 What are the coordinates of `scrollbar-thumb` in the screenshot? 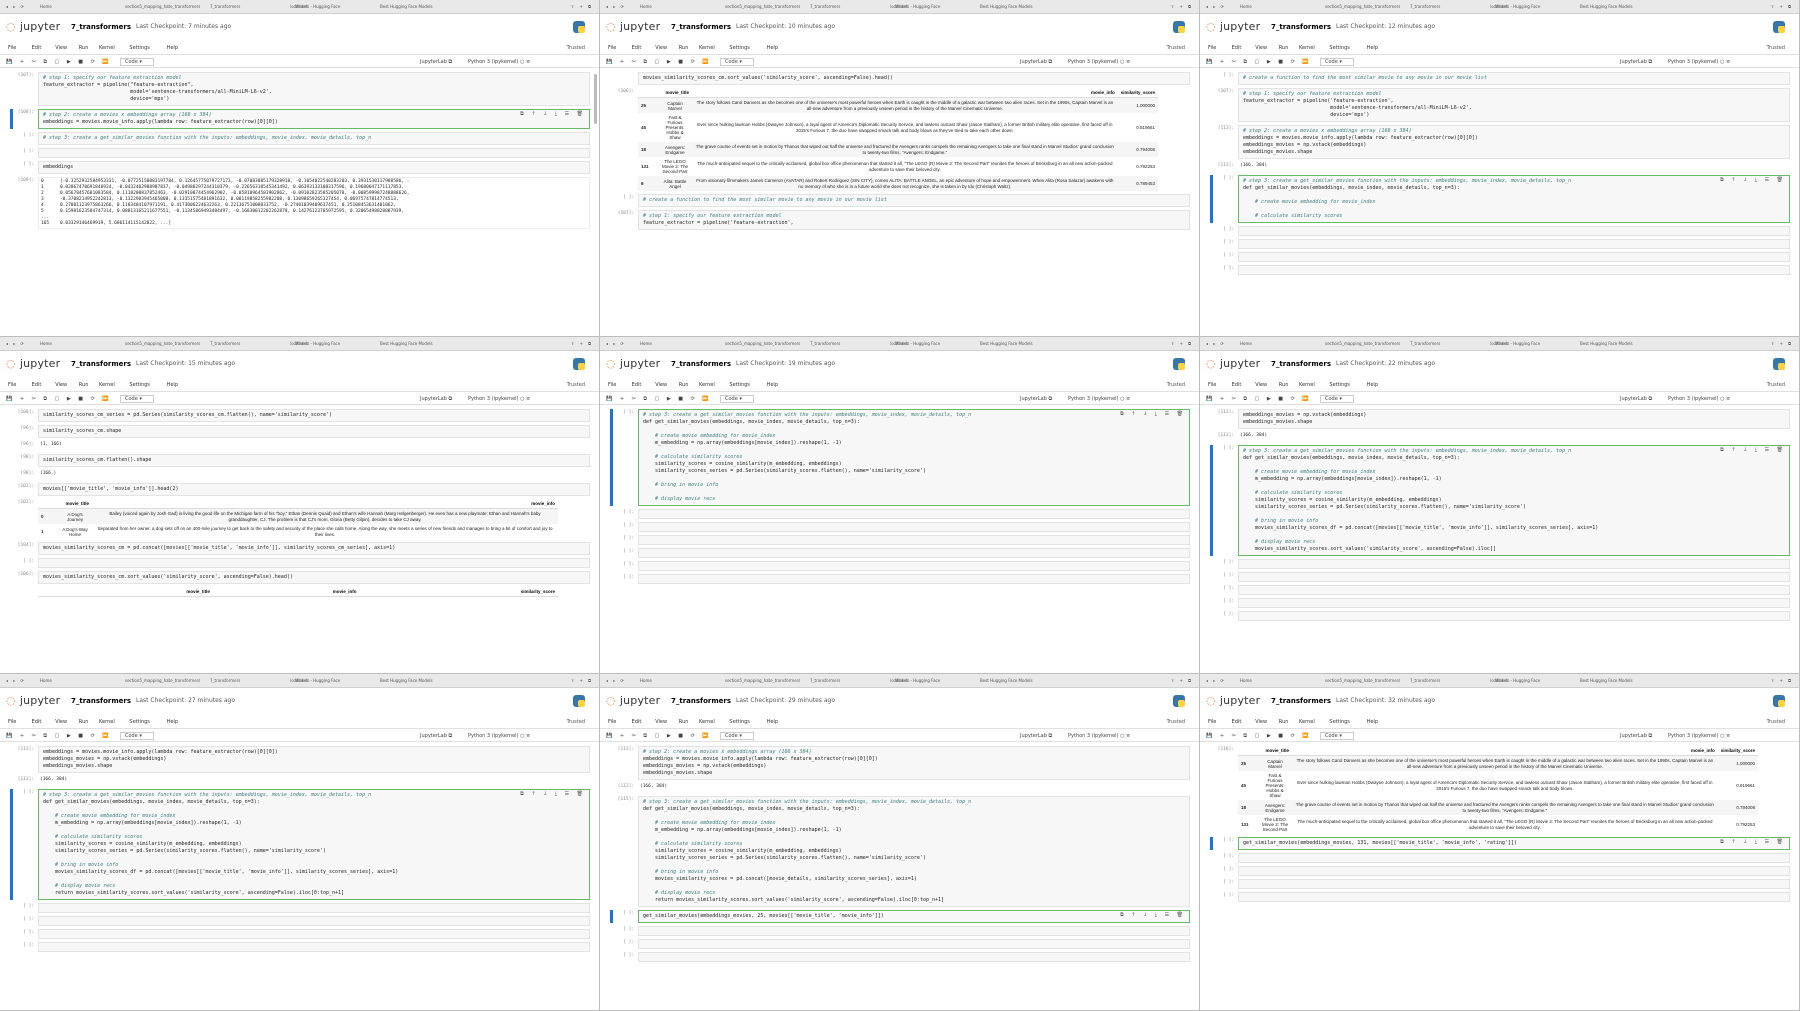 It's located at (595, 99).